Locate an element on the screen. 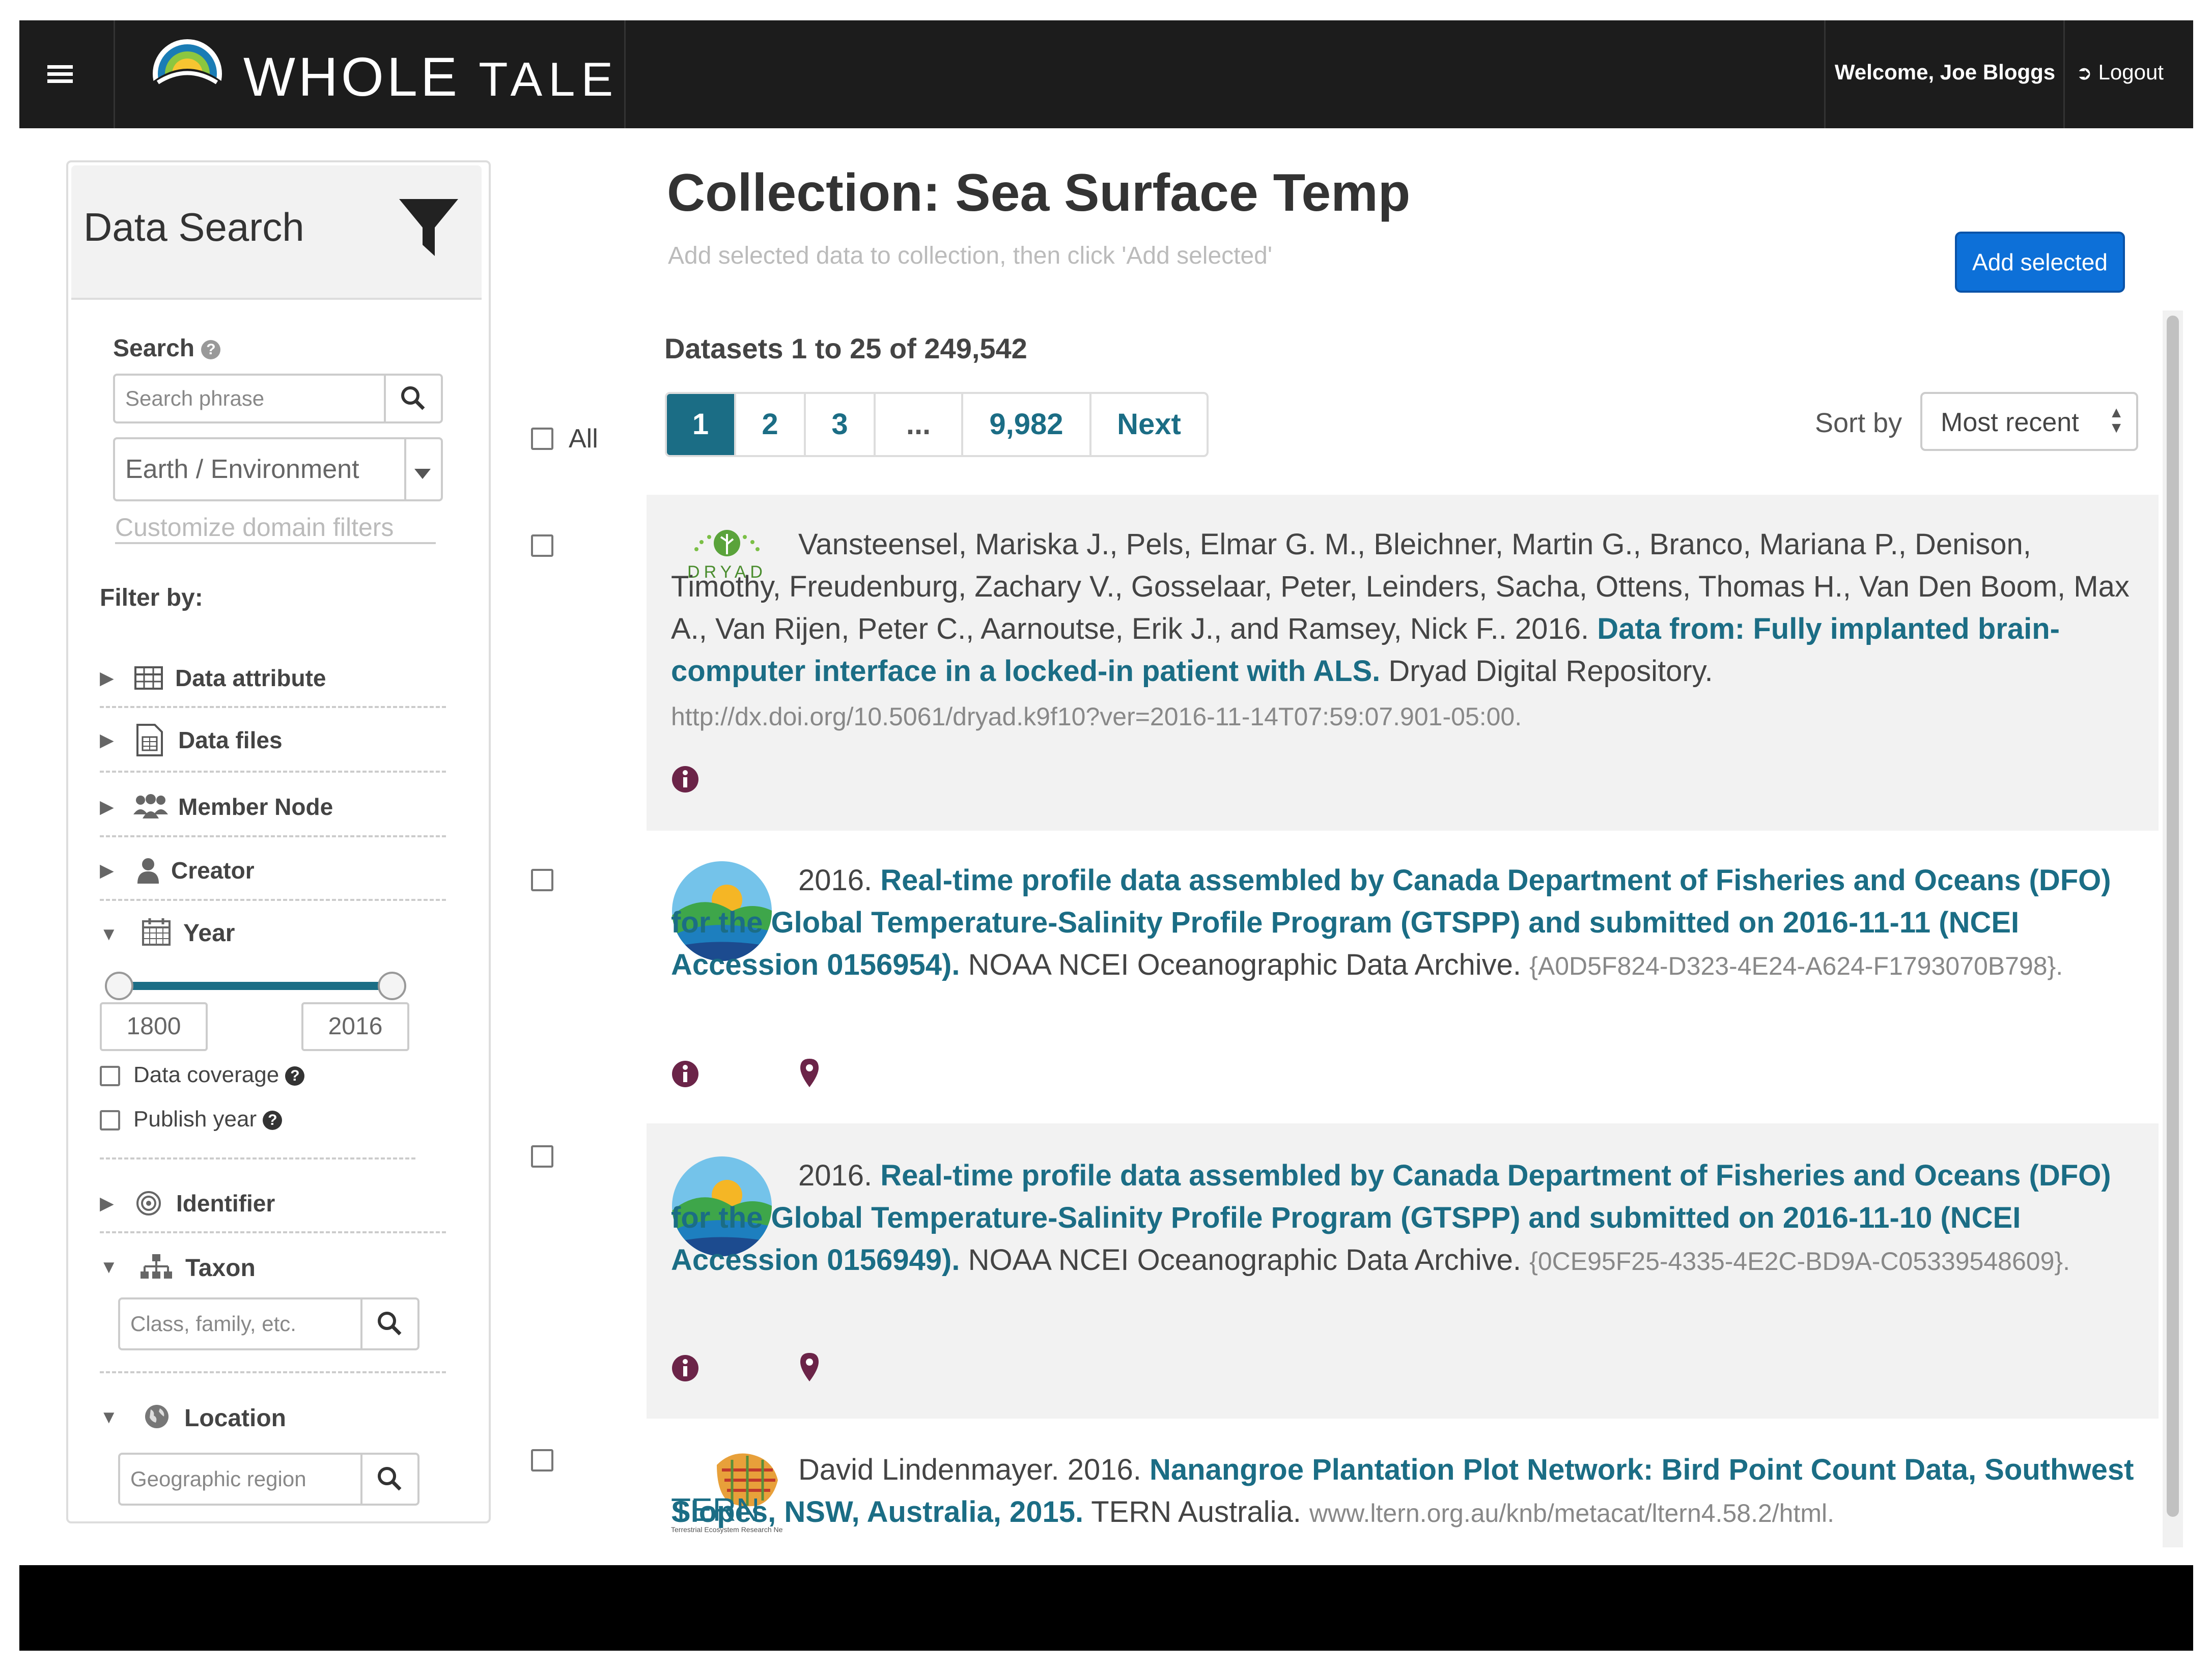 This screenshot has height=1669, width=2212. search-button is located at coordinates (412, 398).